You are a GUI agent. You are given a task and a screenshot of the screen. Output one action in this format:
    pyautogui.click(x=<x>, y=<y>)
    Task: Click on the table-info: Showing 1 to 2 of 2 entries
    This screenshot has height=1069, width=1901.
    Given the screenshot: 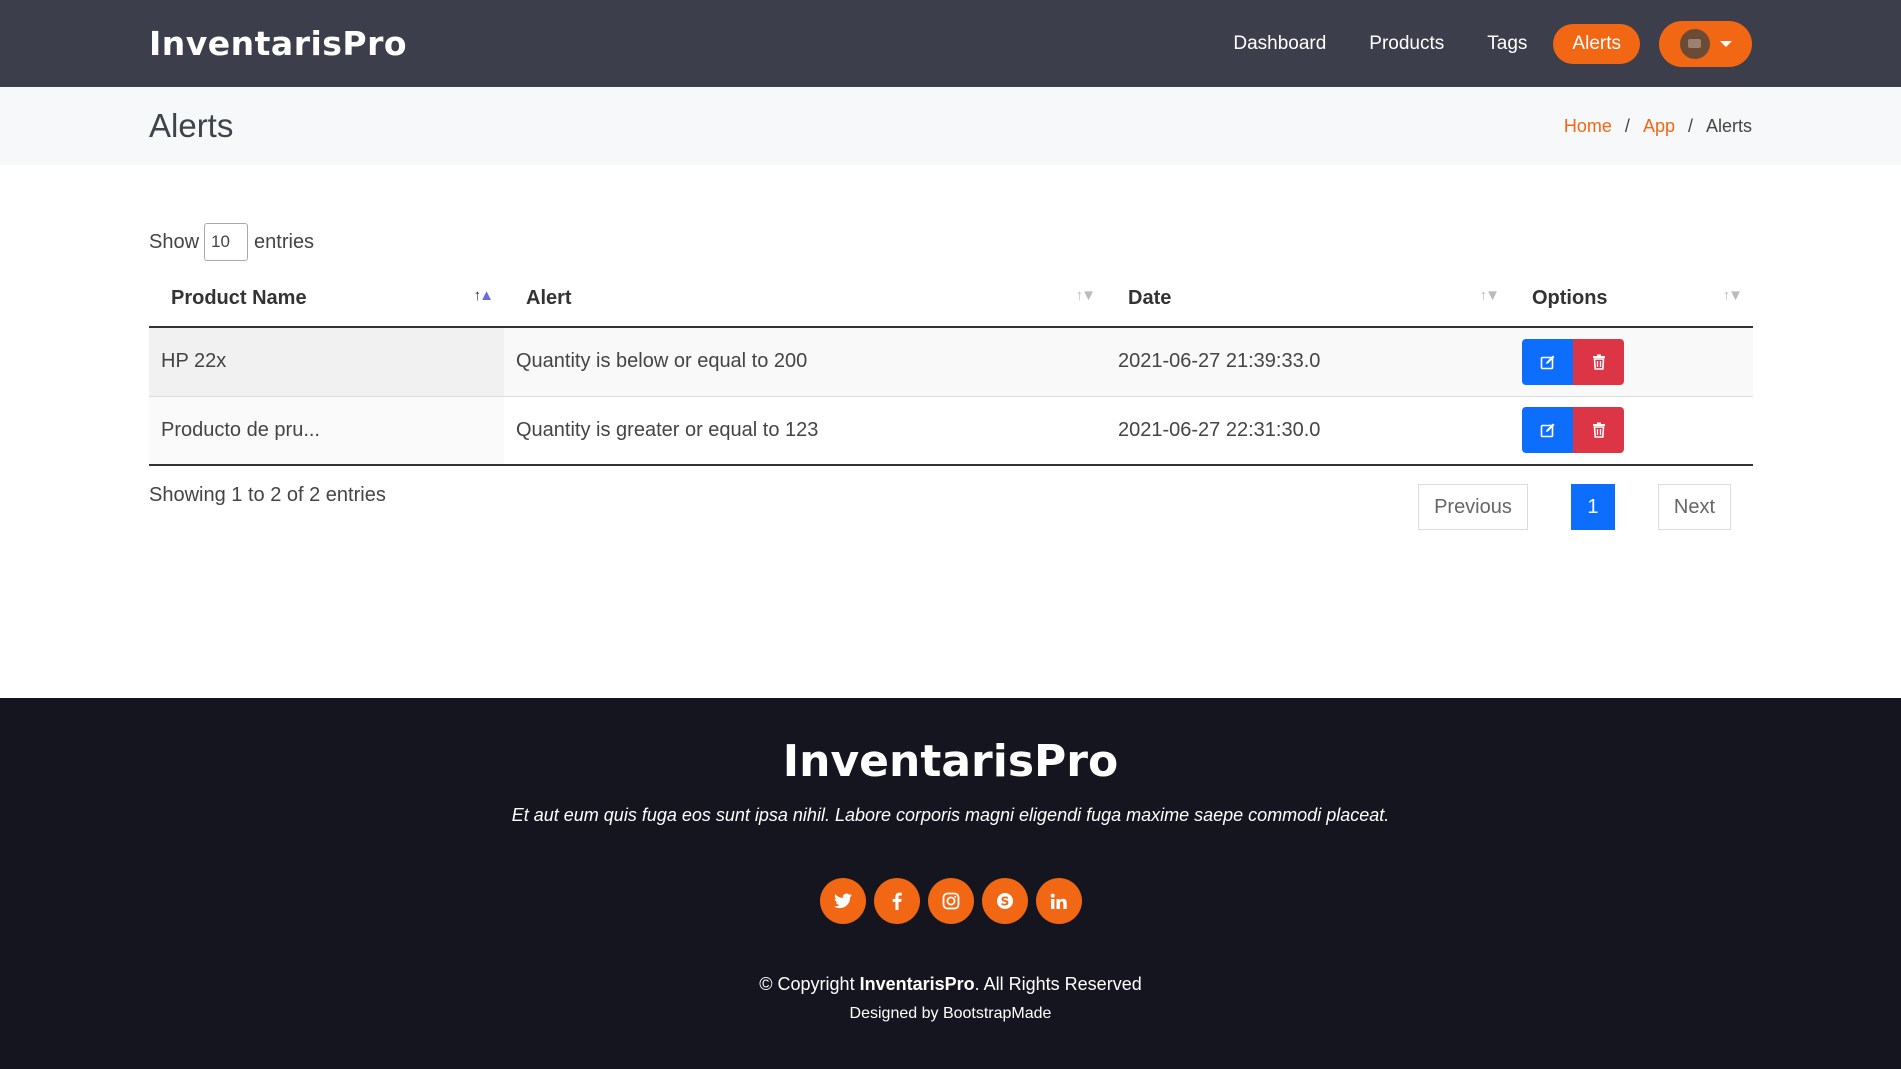 What is the action you would take?
    pyautogui.click(x=267, y=495)
    